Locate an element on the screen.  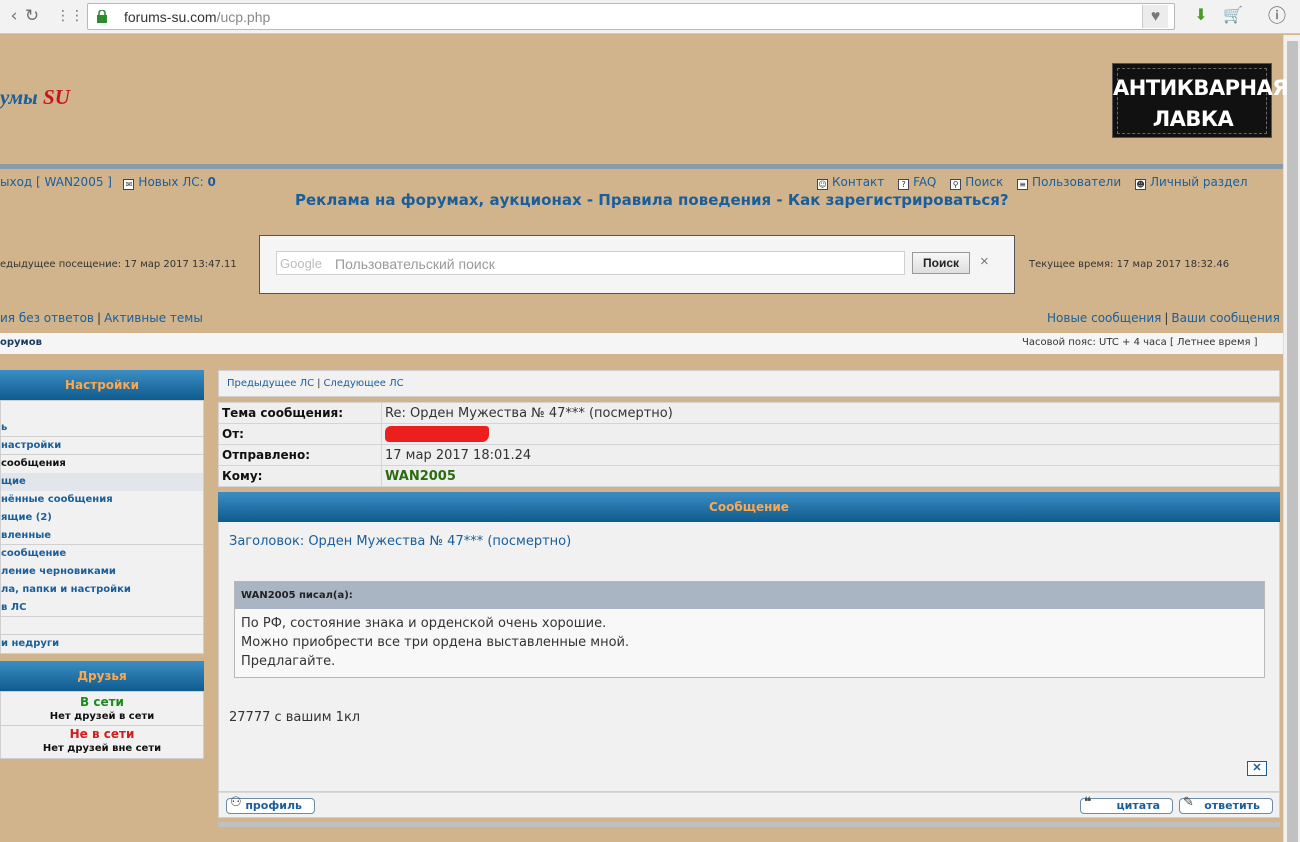
offline-label: Не в сети is located at coordinates (102, 734).